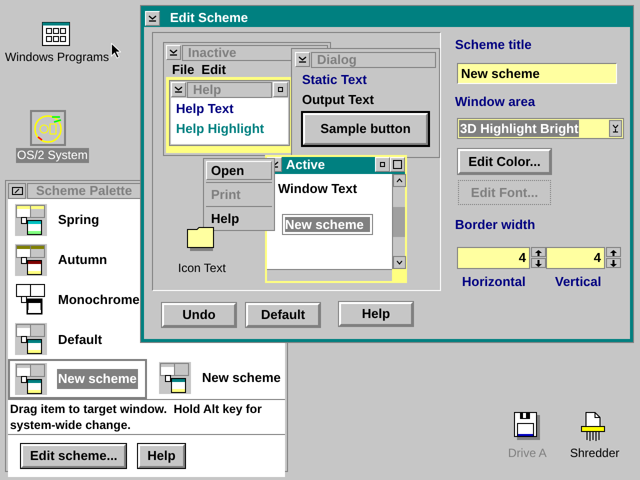 This screenshot has width=640, height=480. I want to click on scheme-name: Default, so click(80, 339).